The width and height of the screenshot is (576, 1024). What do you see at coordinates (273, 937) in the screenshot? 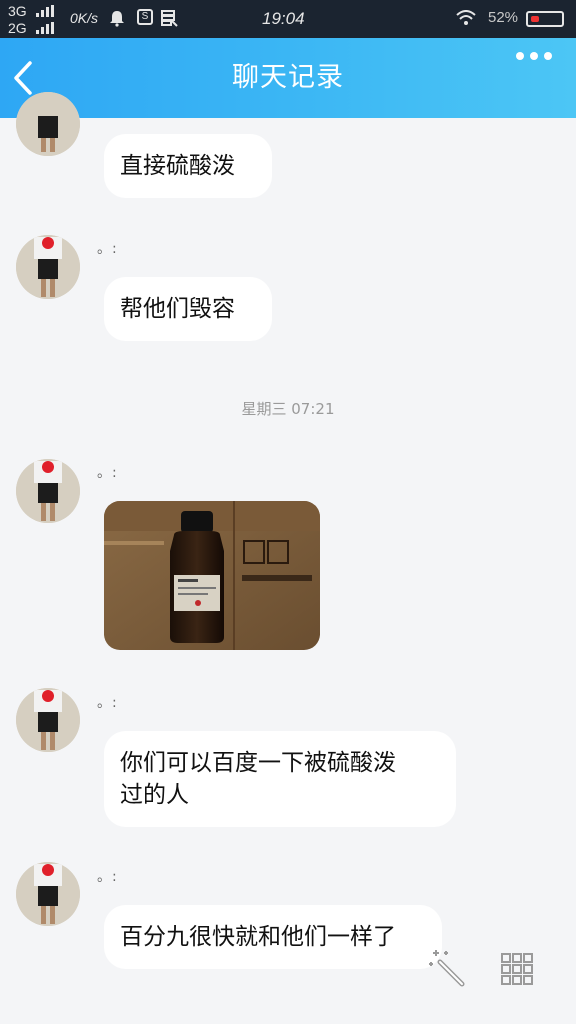
I see `message-bubble: 百分九很快就和他们一样了` at bounding box center [273, 937].